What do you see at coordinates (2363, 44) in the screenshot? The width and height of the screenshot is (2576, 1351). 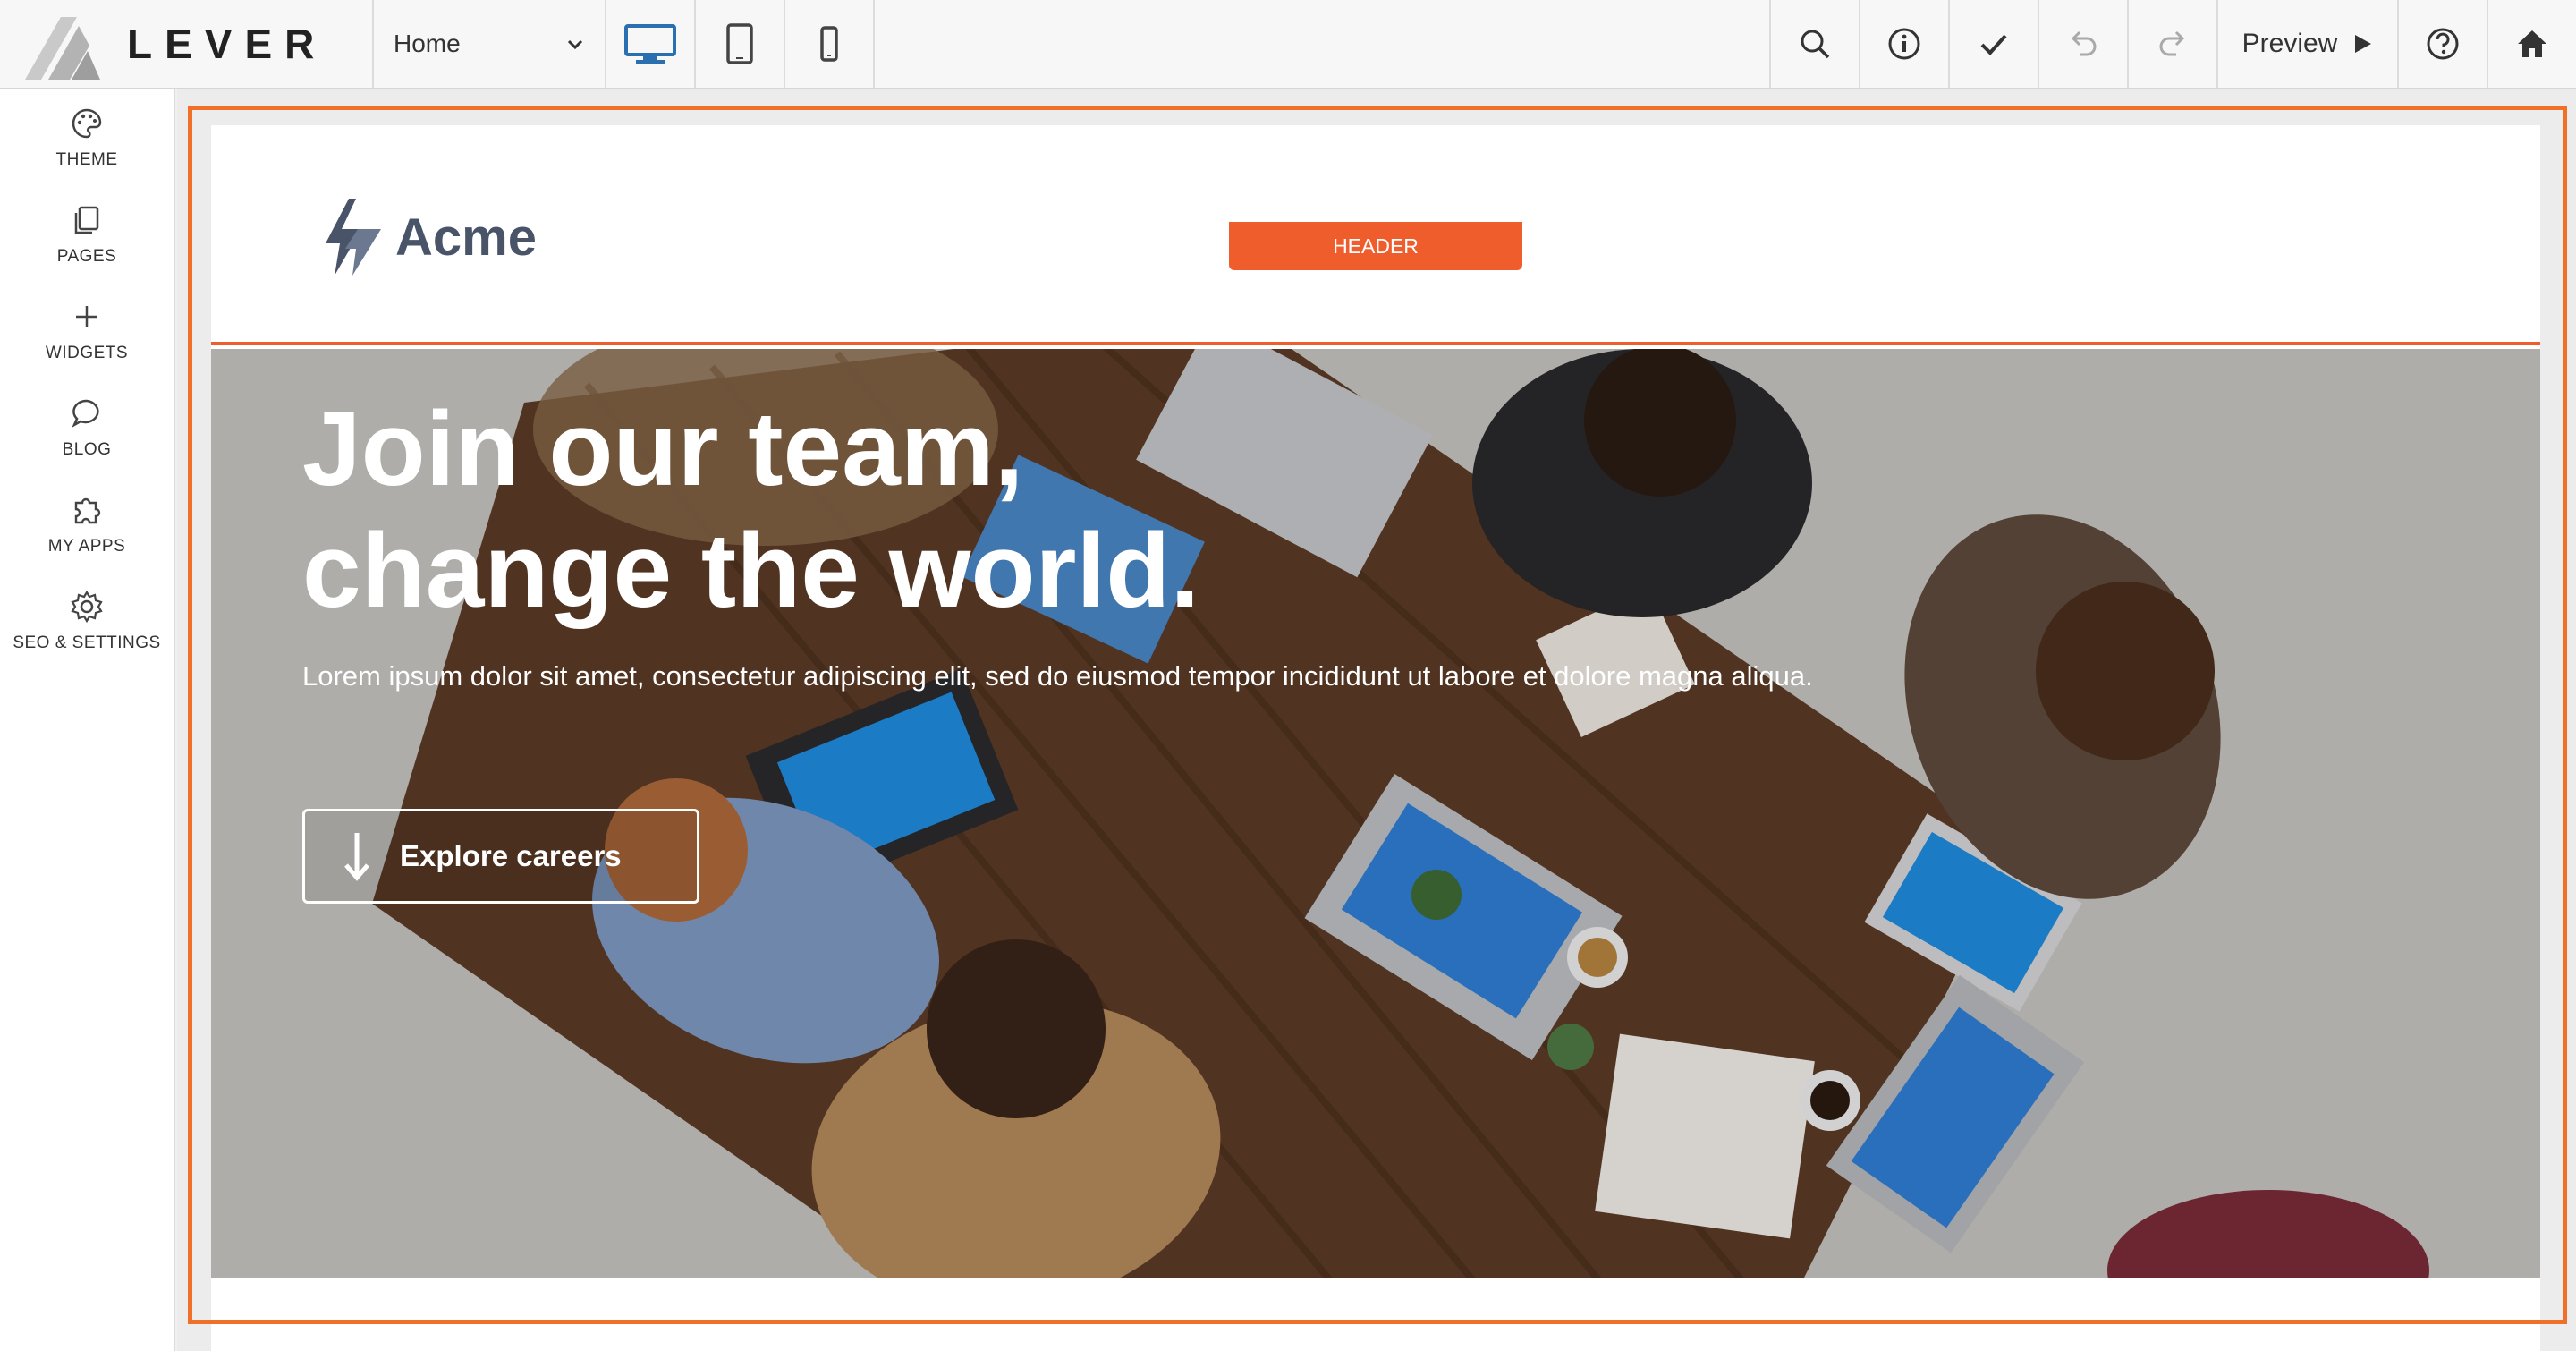 I see `play-icon` at bounding box center [2363, 44].